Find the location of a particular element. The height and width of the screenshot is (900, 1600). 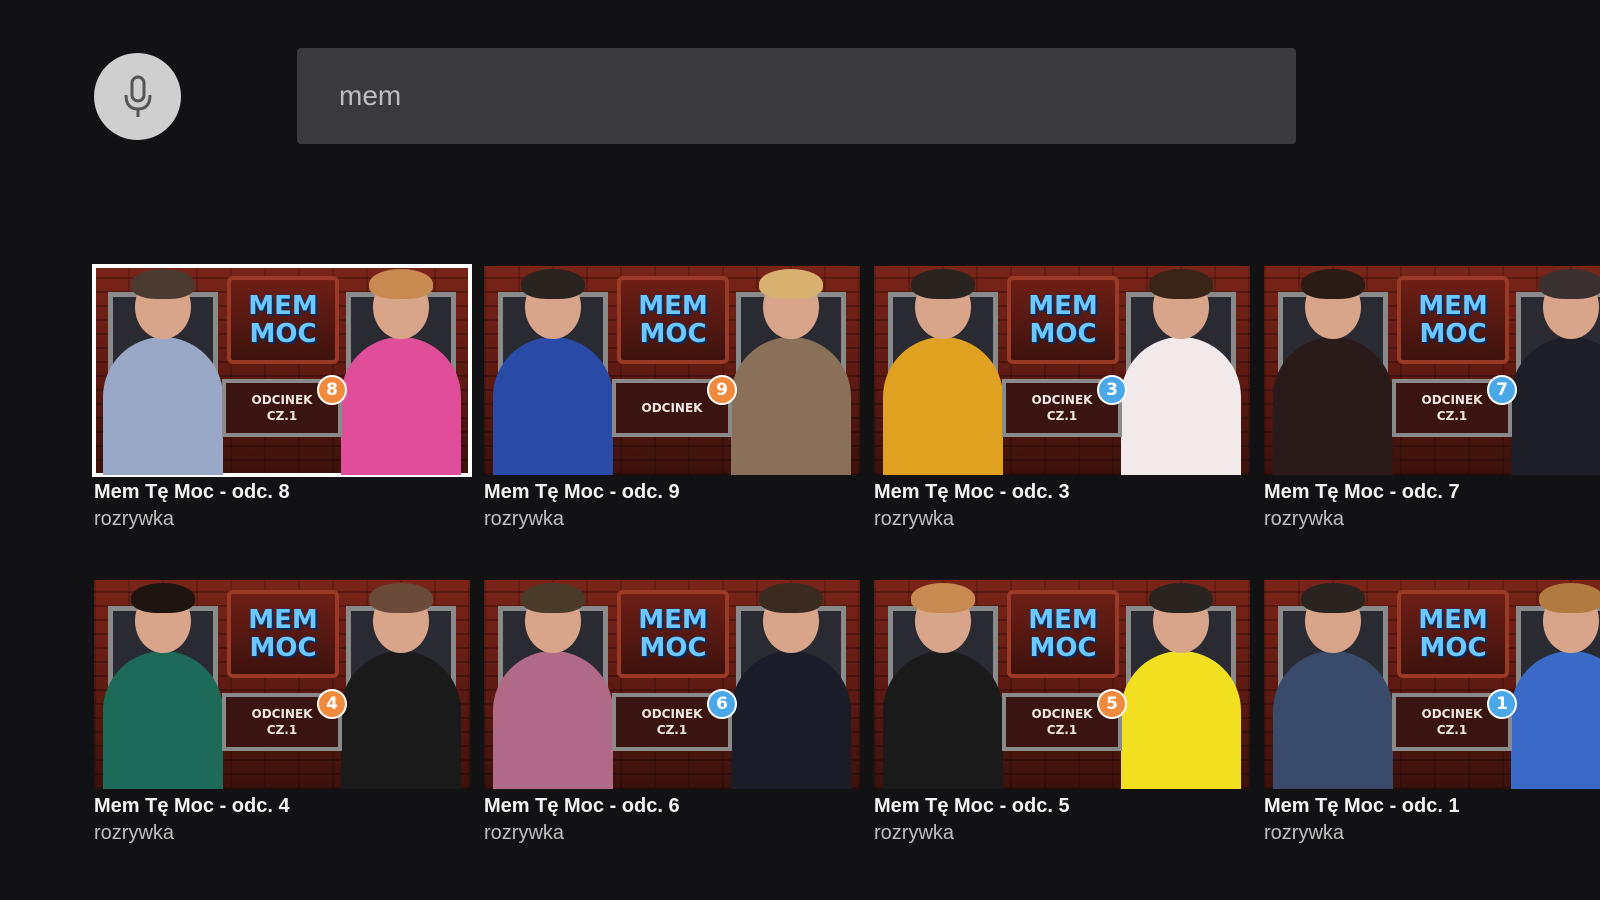

card-title: Mem Tę Moc - odc. 3 is located at coordinates (972, 492).